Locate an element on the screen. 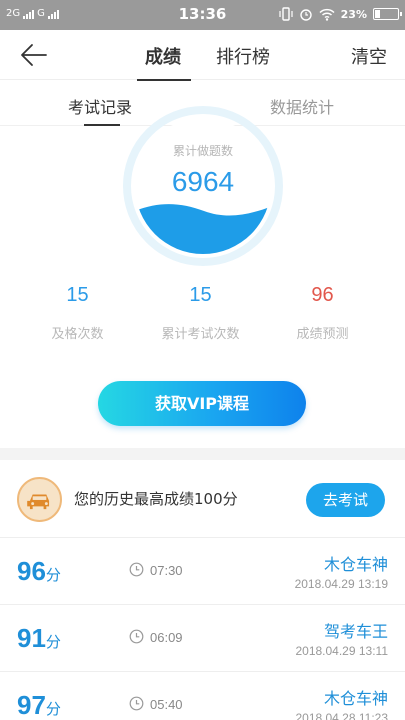 The width and height of the screenshot is (405, 720). record-row: 97分 05:40 木仓车神 2018.04.28 11:23 is located at coordinates (202, 696).